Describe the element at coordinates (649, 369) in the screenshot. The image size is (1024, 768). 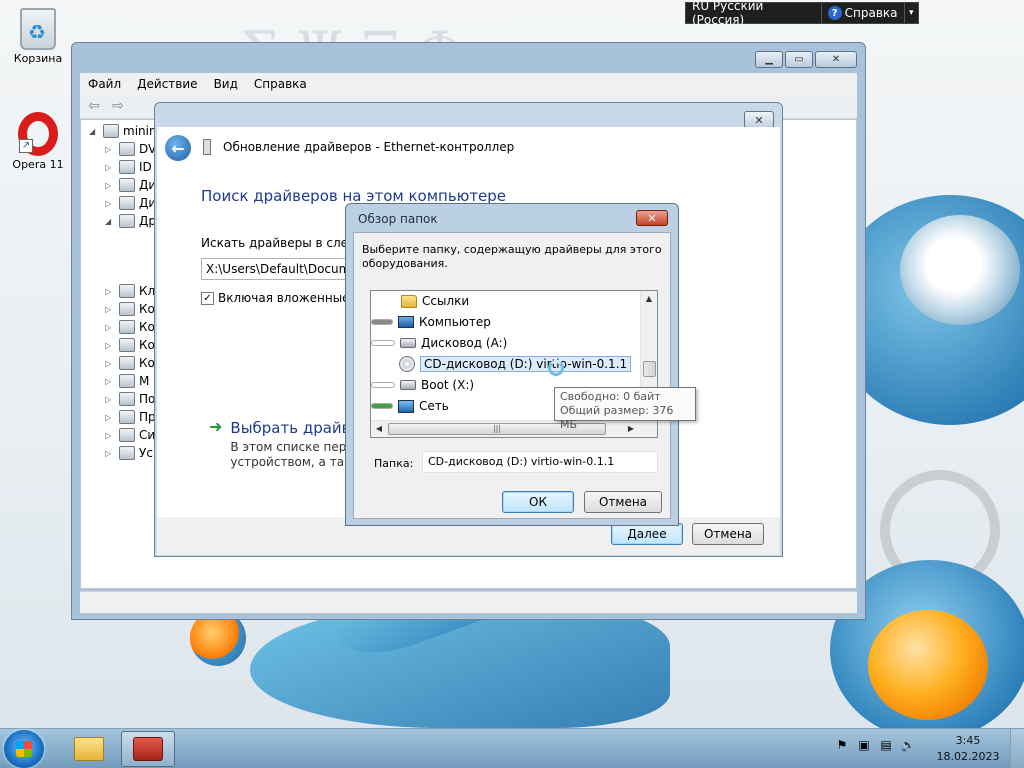
I see `scroll-thumb` at that location.